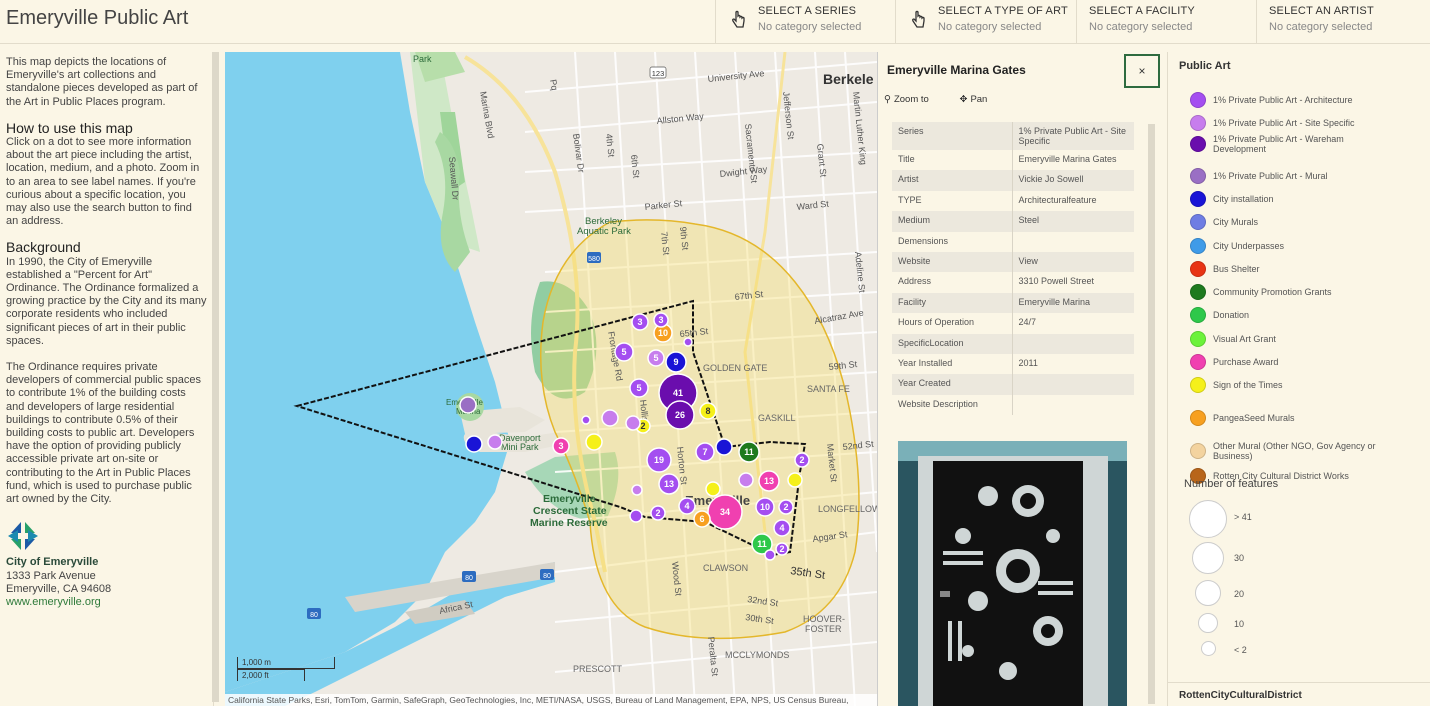 The image size is (1430, 706). I want to click on map-label-59th: 59th St, so click(843, 365).